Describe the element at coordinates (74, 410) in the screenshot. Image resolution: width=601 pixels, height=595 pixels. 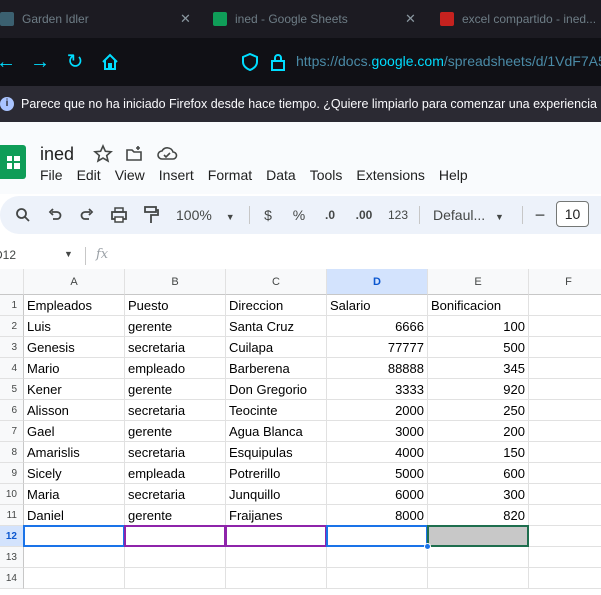
I see `cell-a6: Alisson` at that location.